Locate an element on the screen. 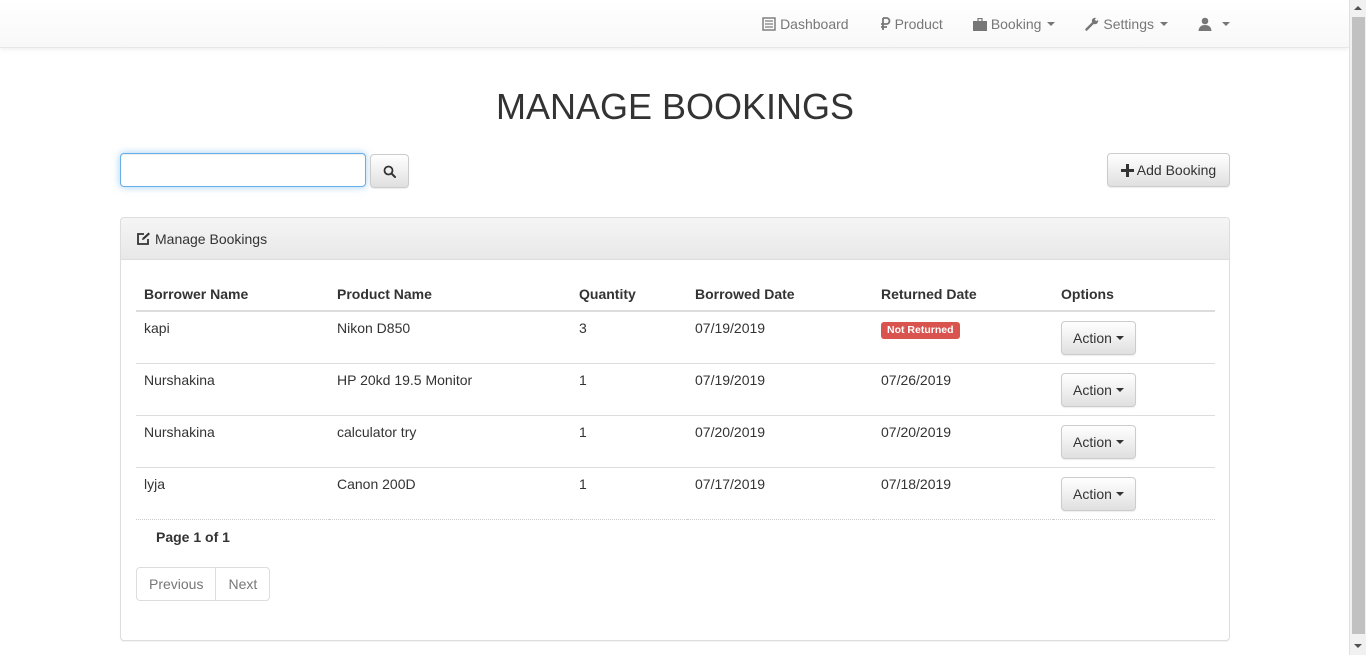  cell-borrower: kapi is located at coordinates (232, 337).